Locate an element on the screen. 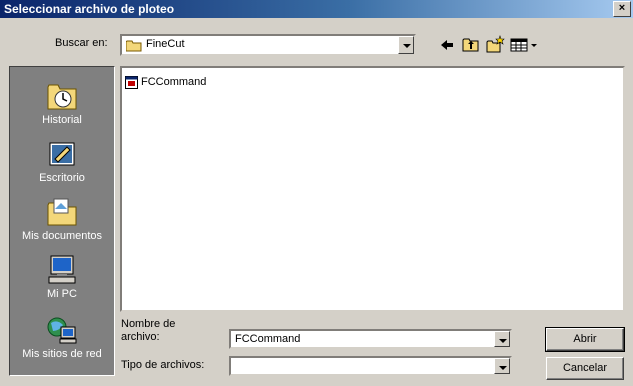 The width and height of the screenshot is (633, 386). folder-icon is located at coordinates (134, 46).